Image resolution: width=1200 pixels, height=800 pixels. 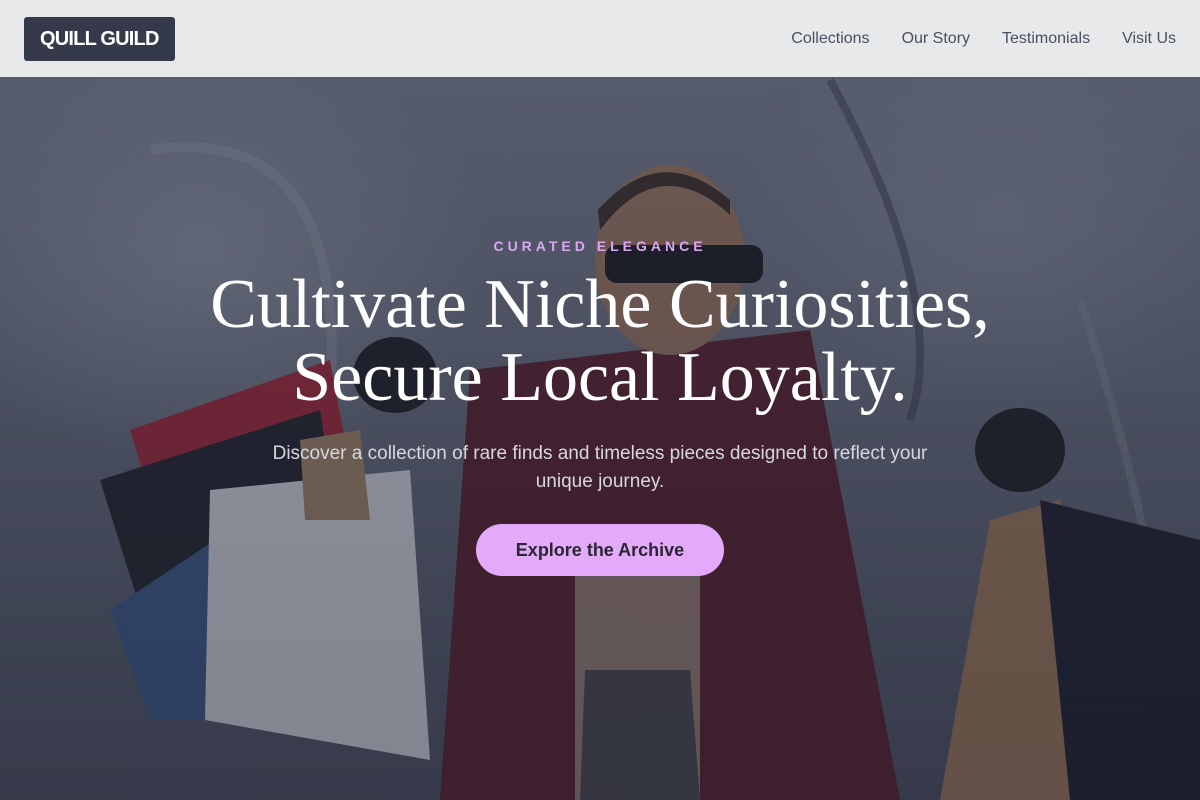 I want to click on nav-link-testimonials: Testimonials, so click(x=1046, y=39).